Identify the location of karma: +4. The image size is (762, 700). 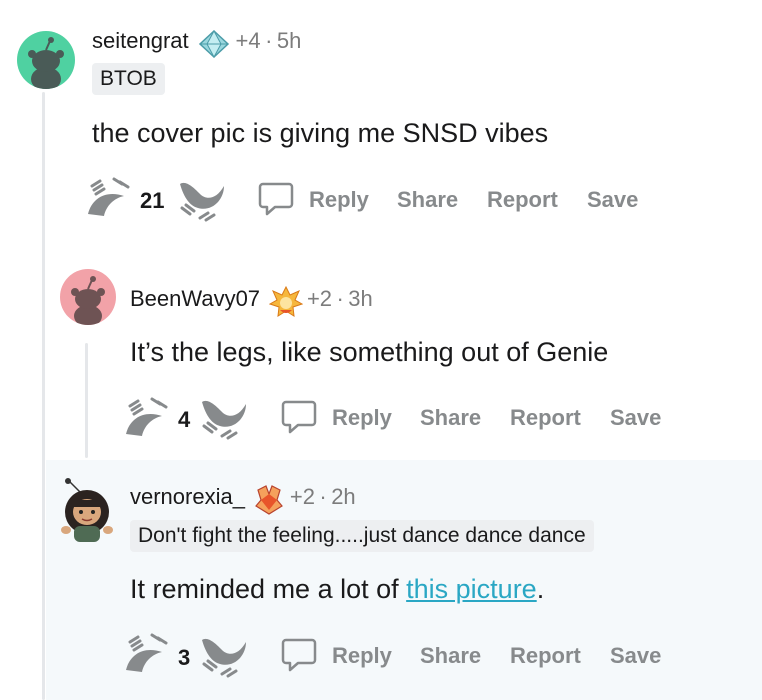
(248, 40).